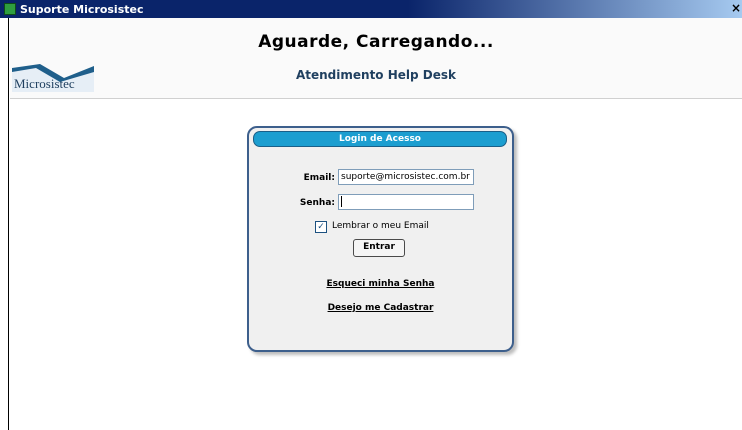 This screenshot has height=430, width=742. Describe the element at coordinates (82, 9) in the screenshot. I see `window-title: Suporte Microsistec` at that location.